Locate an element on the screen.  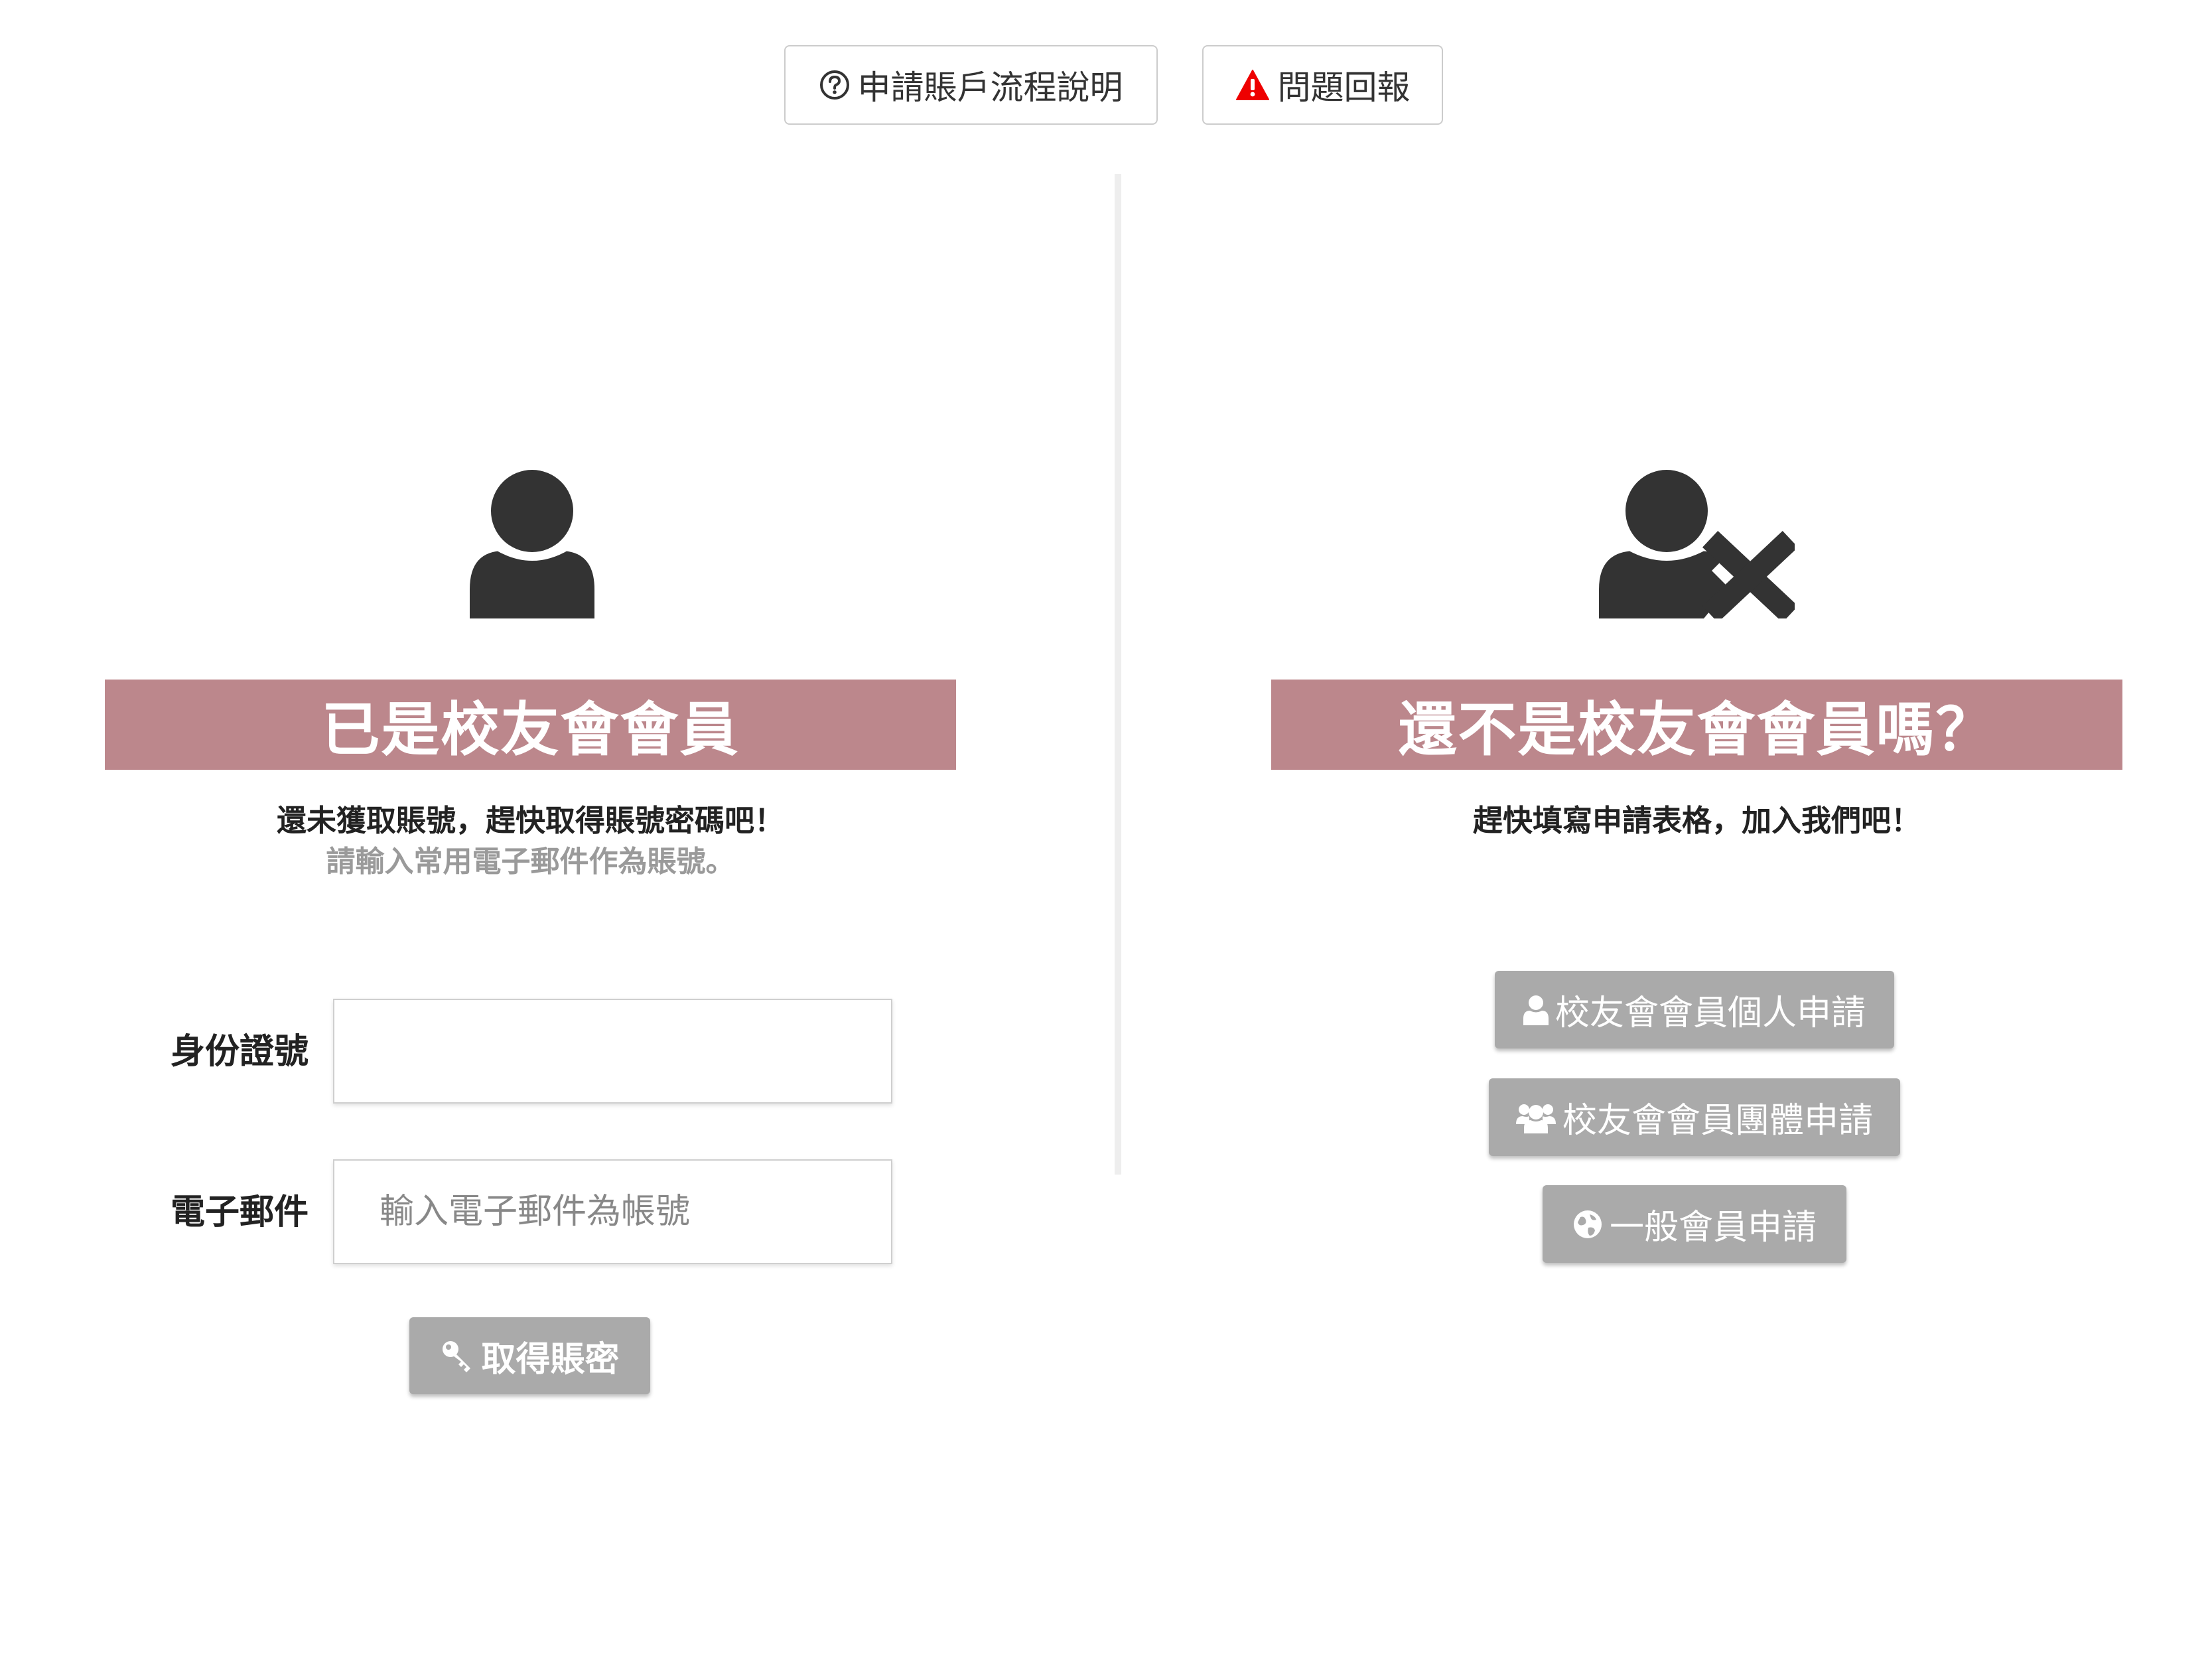
column-divider is located at coordinates (1118, 674).